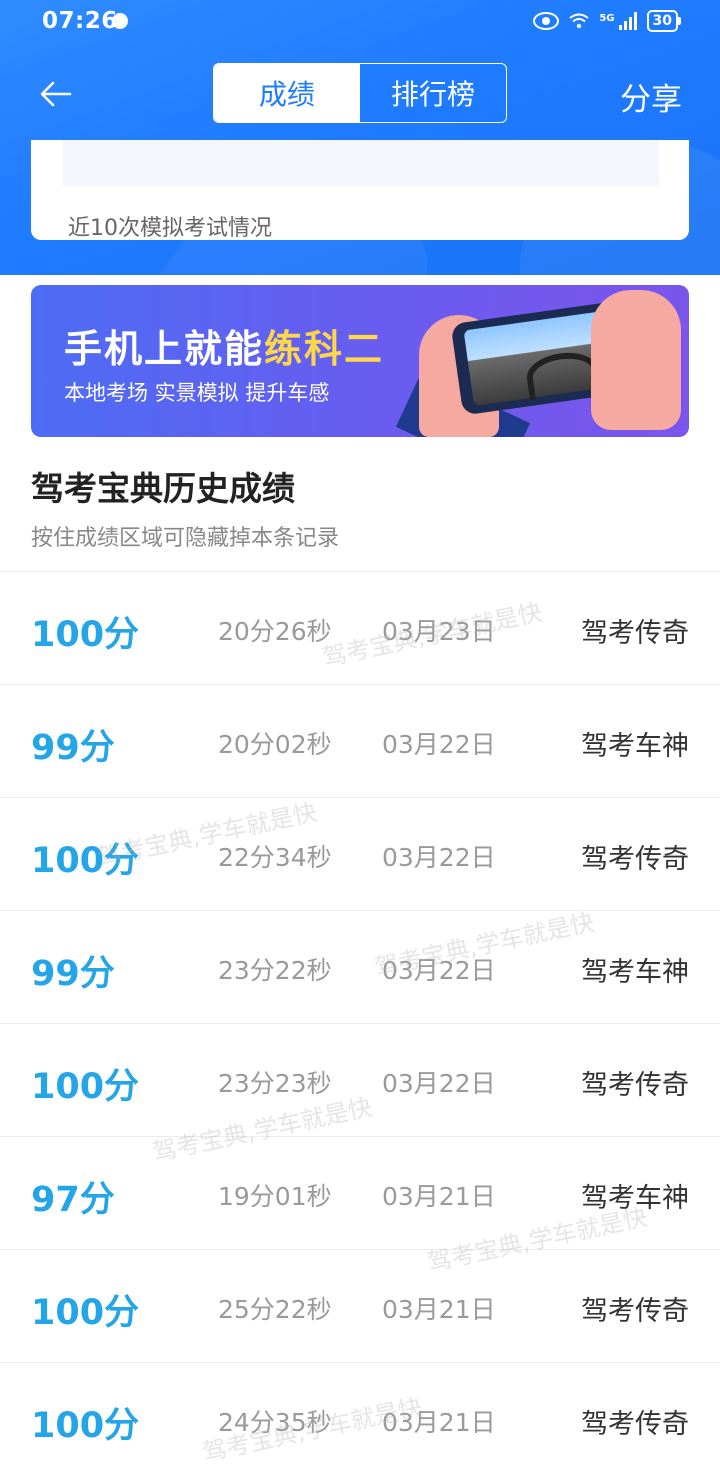  What do you see at coordinates (275, 1083) in the screenshot?
I see `record-duration: 23分23秒` at bounding box center [275, 1083].